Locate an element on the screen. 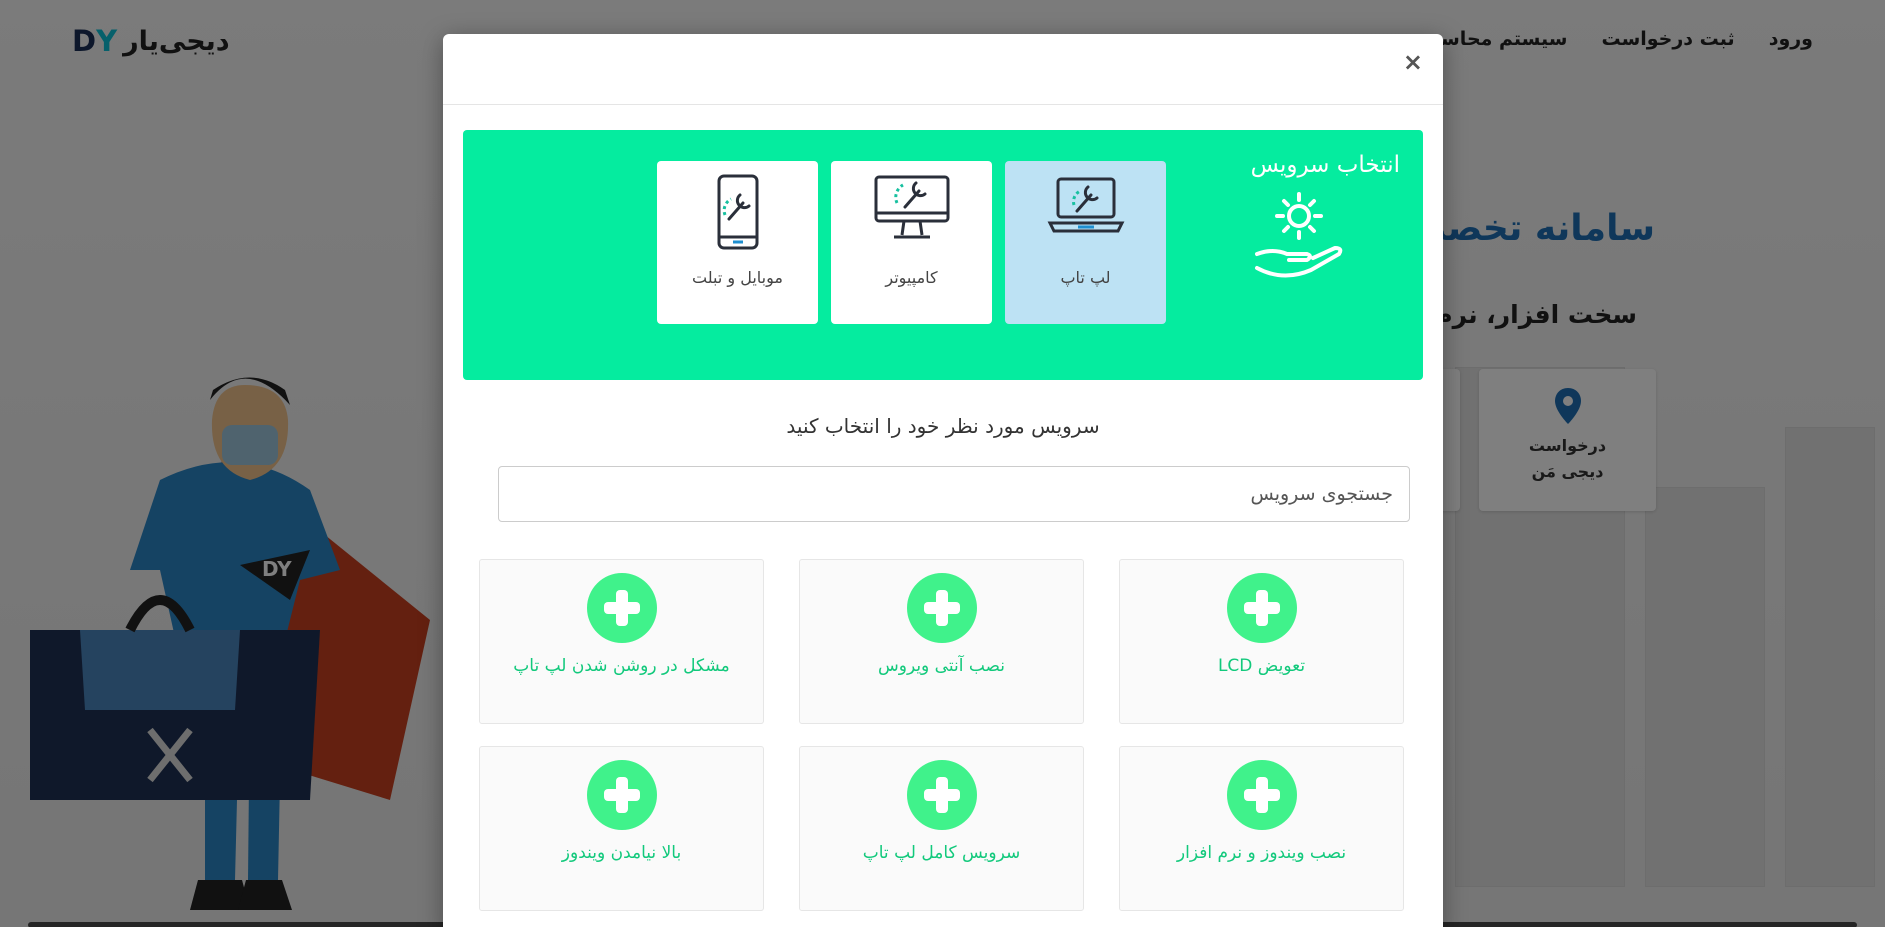  category-label: موبایل و تبلت is located at coordinates (737, 277).